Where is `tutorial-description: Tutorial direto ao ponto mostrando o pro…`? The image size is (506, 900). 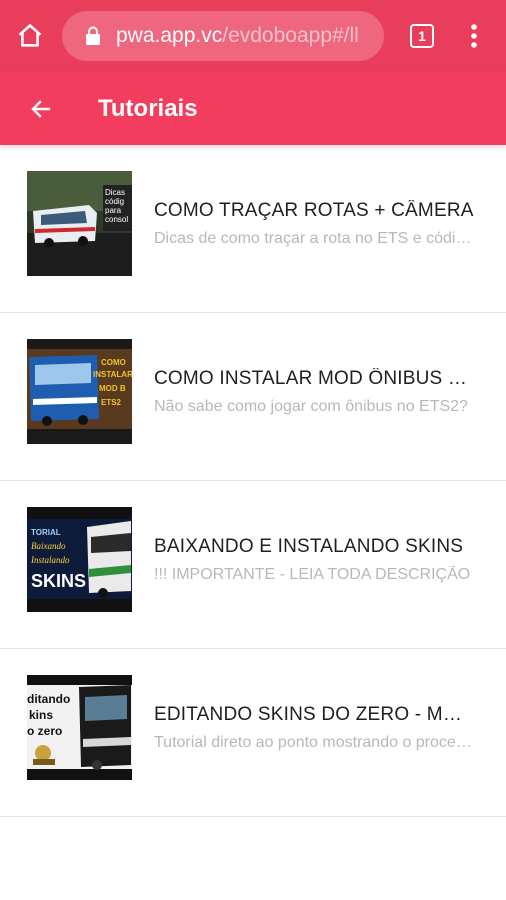
tutorial-description: Tutorial direto ao ponto mostrando o pro… is located at coordinates (313, 742).